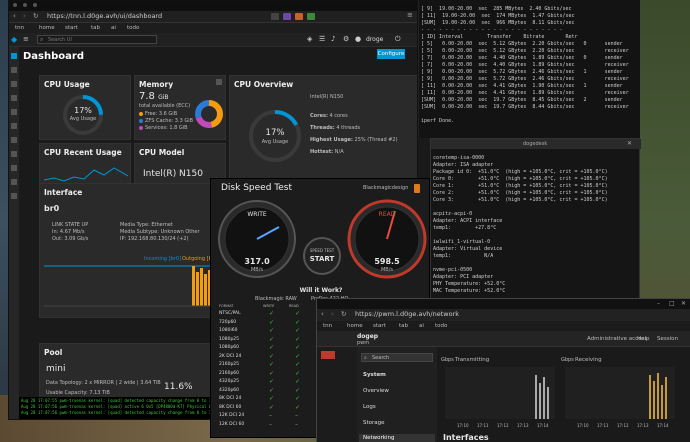  Describe the element at coordinates (166, 128) in the screenshot. I see `memory-legend-services: Services: 1.8 GiB` at that location.